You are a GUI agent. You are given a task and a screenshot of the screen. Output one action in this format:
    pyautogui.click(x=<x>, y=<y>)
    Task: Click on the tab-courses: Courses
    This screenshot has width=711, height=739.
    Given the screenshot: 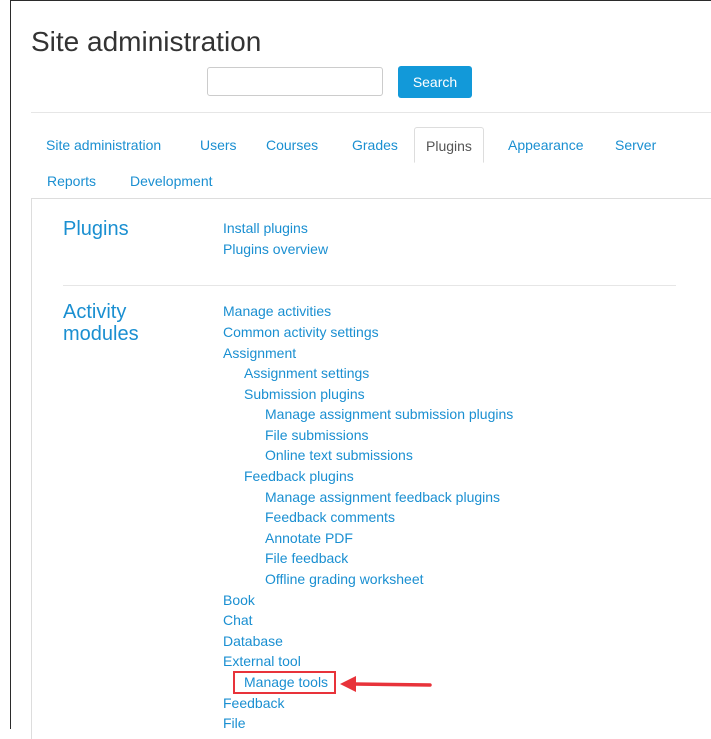 What is the action you would take?
    pyautogui.click(x=292, y=145)
    